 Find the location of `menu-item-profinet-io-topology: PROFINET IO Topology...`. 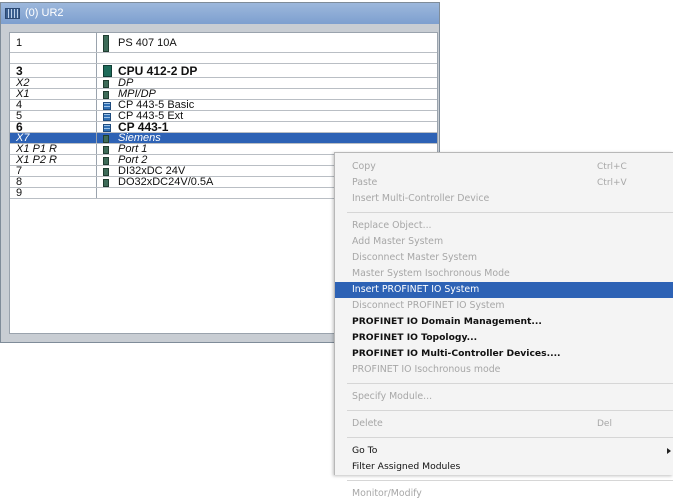

menu-item-profinet-io-topology: PROFINET IO Topology... is located at coordinates (504, 338).